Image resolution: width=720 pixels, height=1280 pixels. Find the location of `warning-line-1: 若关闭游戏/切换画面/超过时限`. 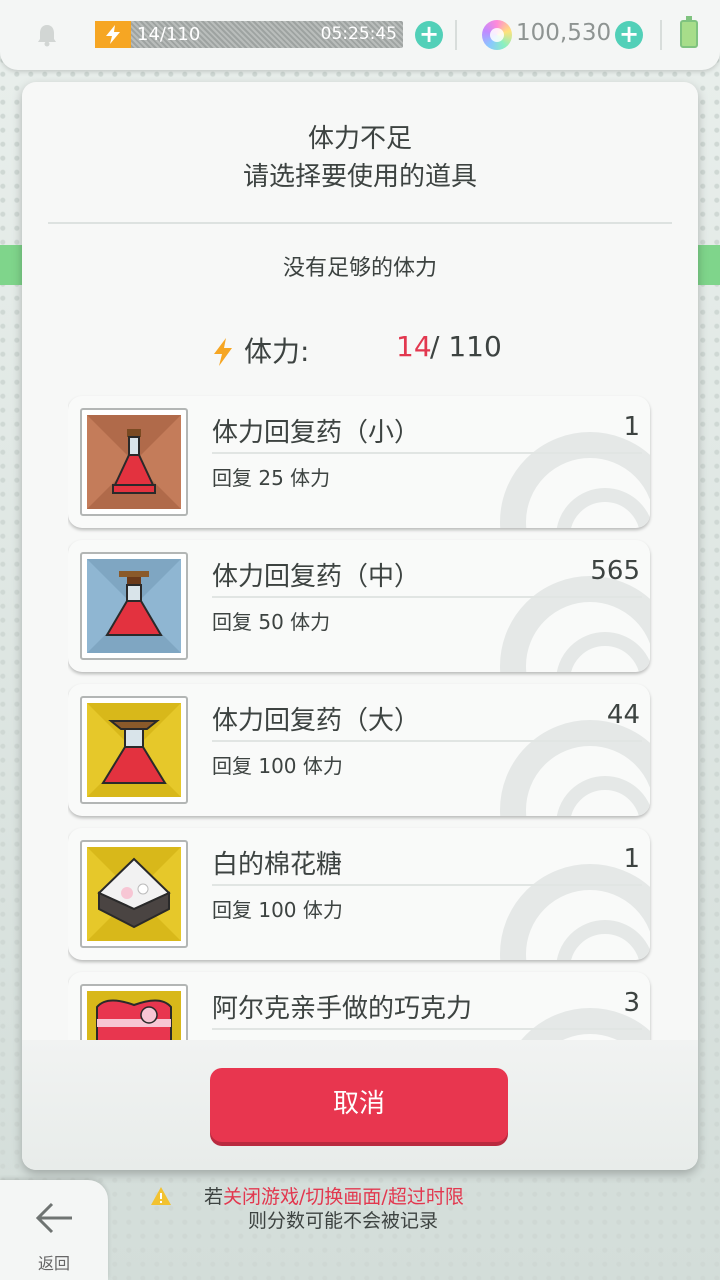

warning-line-1: 若关闭游戏/切换画面/超过时限 is located at coordinates (334, 1195).